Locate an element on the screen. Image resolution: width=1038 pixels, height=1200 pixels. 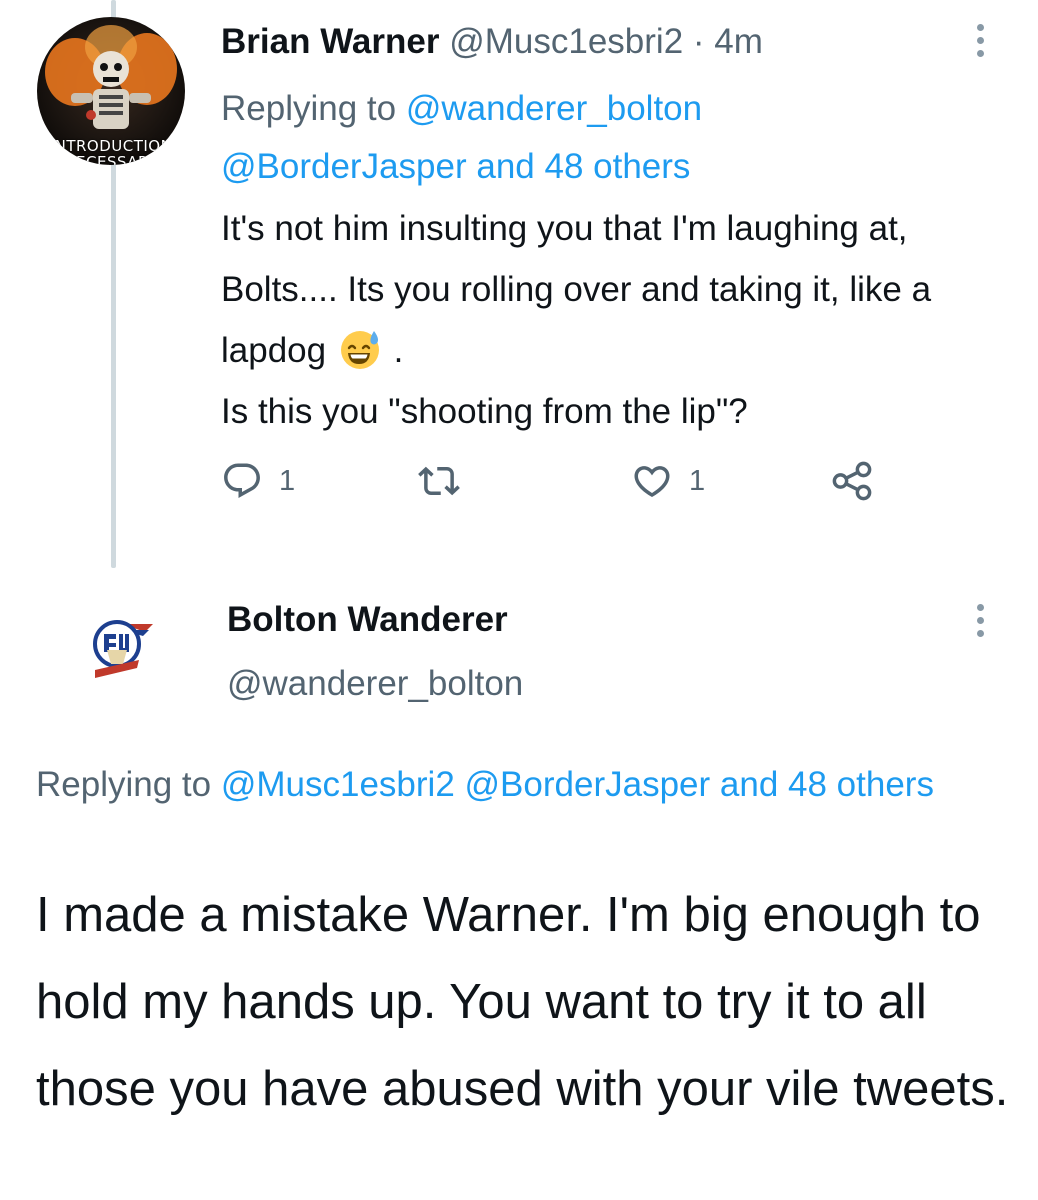
tweet-header: Brian Warner @Musc1esbri2 · 4m is located at coordinates (492, 42).